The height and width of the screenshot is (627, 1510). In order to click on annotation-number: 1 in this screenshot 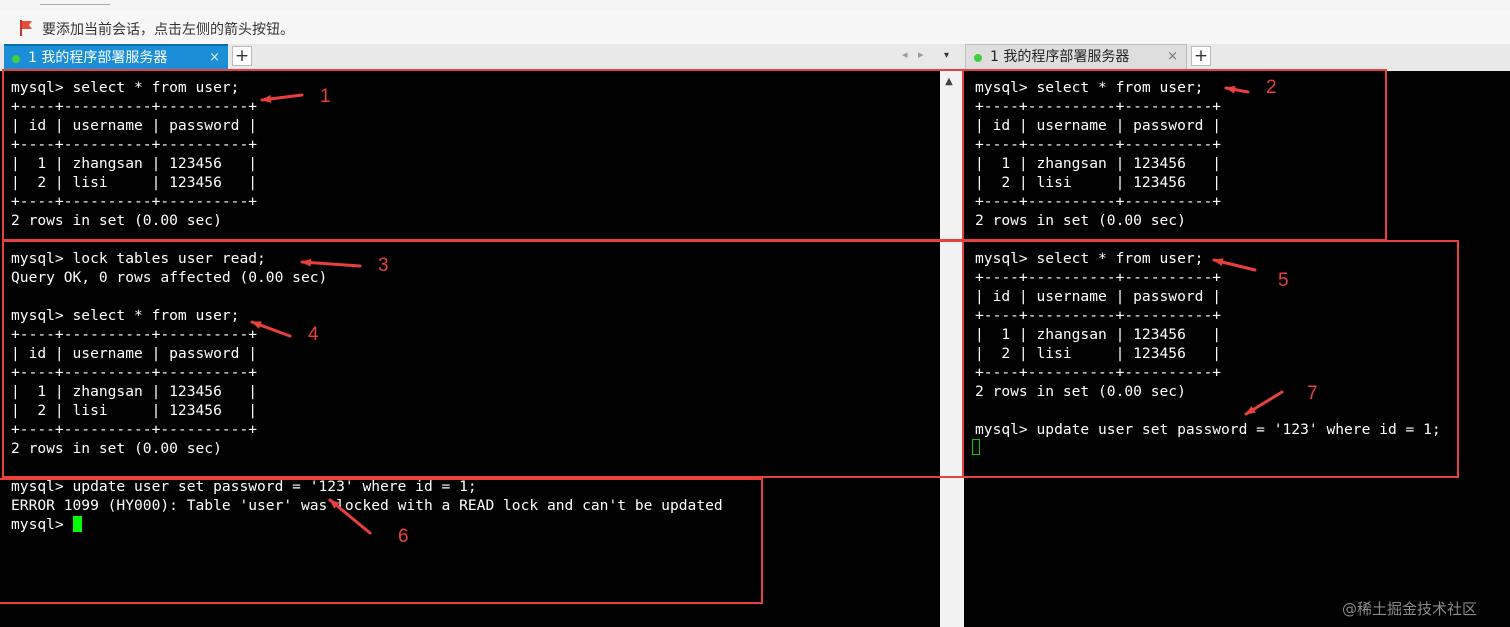, I will do `click(325, 96)`.